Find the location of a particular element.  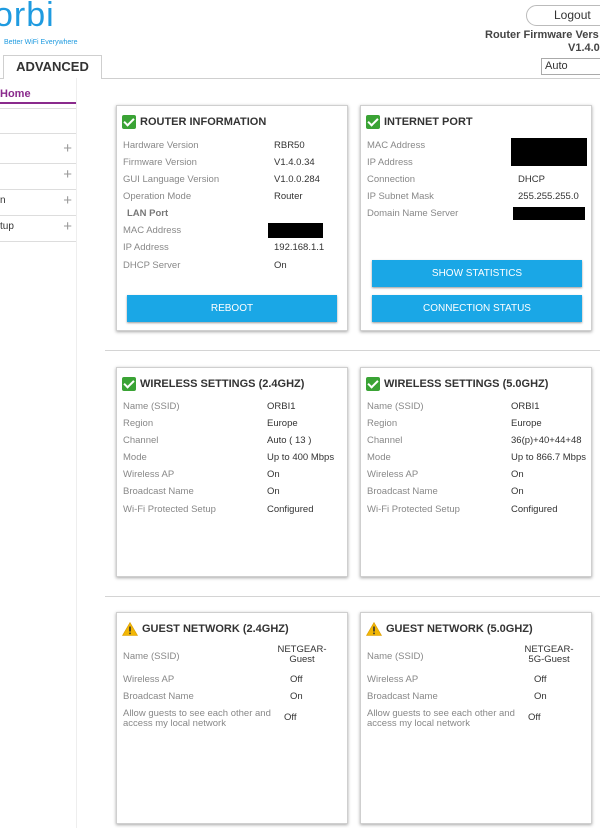

info-row: Hardware Version RBR50 is located at coordinates (238, 147).